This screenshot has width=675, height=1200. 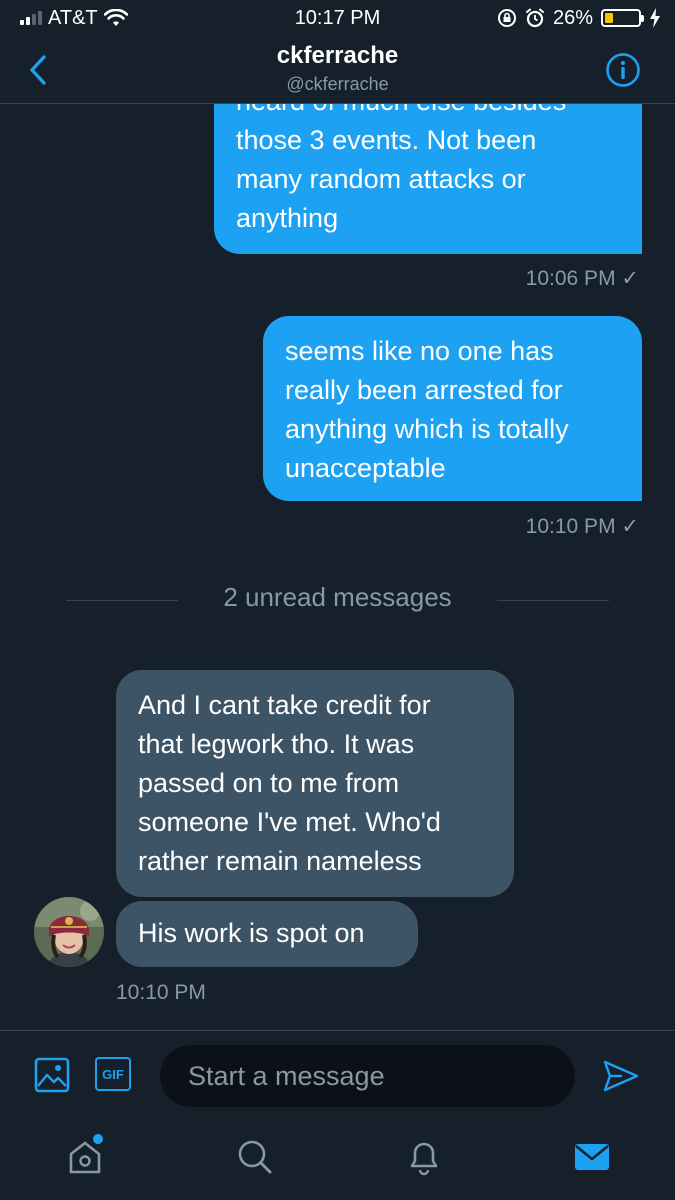 What do you see at coordinates (609, 18) in the screenshot?
I see `battery-level` at bounding box center [609, 18].